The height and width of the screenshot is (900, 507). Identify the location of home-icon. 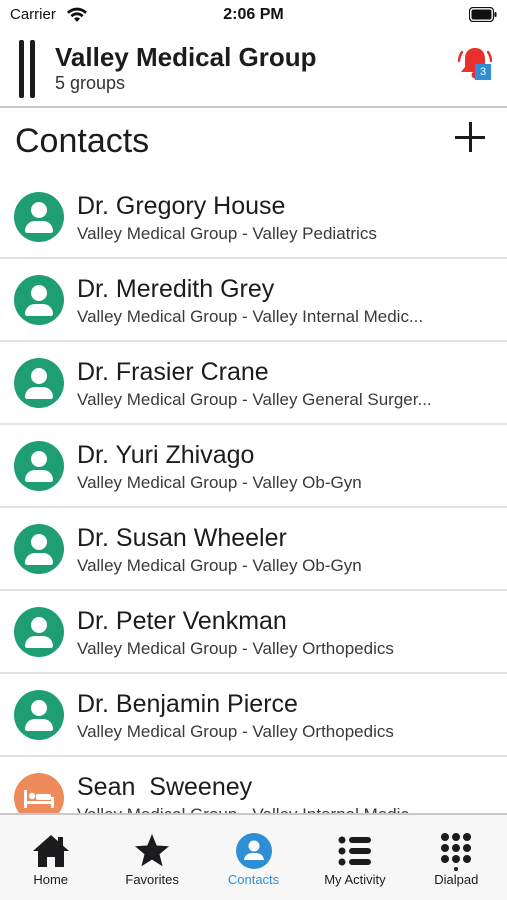
(50, 851).